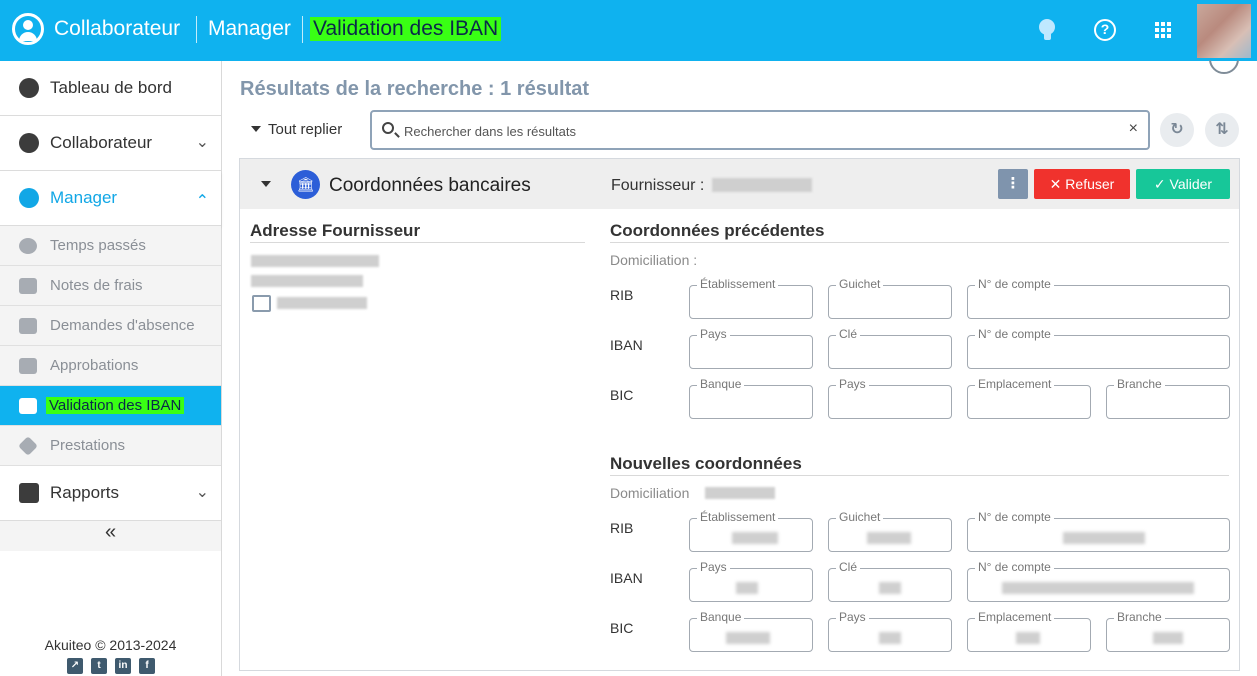  Describe the element at coordinates (751, 531) in the screenshot. I see `new-etablissement-field: Établissement` at that location.